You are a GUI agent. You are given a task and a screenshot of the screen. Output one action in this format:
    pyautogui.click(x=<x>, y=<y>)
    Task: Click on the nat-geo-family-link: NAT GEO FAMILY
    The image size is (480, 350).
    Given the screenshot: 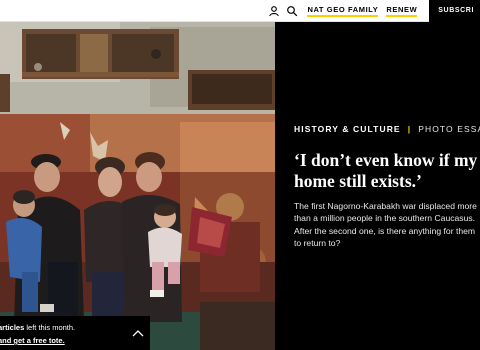 What is the action you would take?
    pyautogui.click(x=343, y=11)
    